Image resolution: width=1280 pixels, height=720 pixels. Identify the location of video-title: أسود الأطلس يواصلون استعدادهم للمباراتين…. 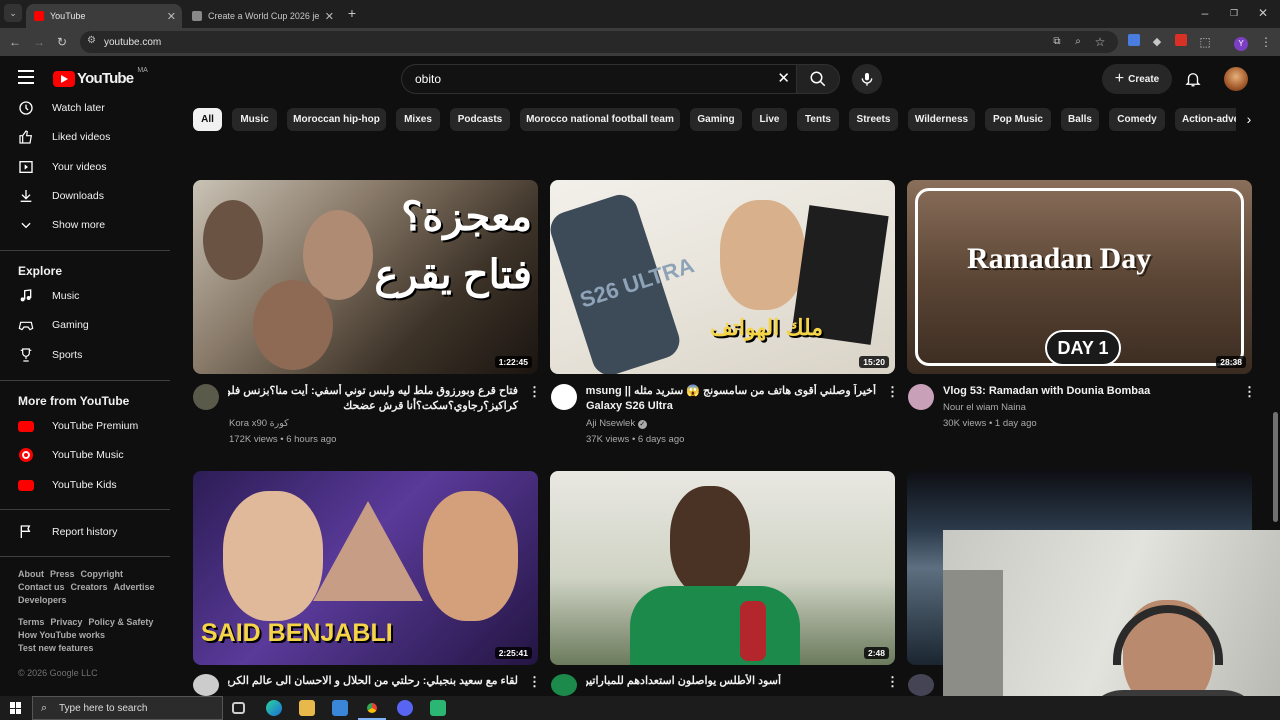
(731, 681).